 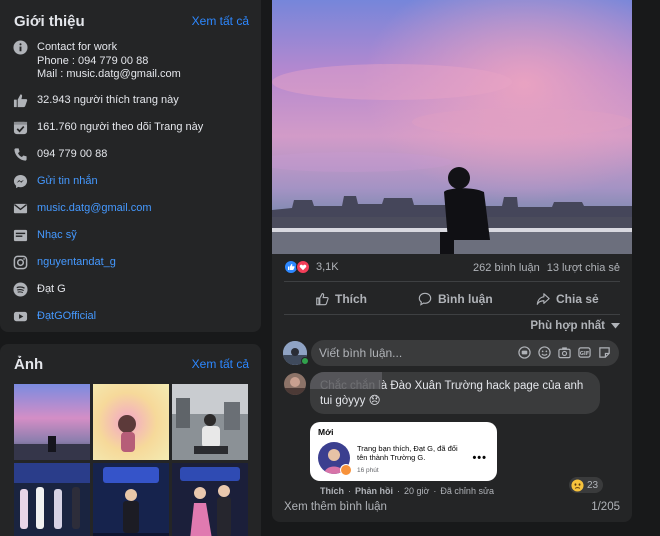 What do you see at coordinates (543, 299) in the screenshot?
I see `share-icon` at bounding box center [543, 299].